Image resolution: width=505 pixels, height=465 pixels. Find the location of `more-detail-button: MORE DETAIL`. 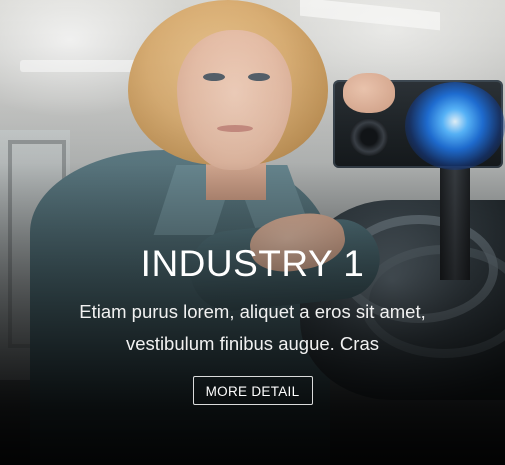

more-detail-button: MORE DETAIL is located at coordinates (252, 390).